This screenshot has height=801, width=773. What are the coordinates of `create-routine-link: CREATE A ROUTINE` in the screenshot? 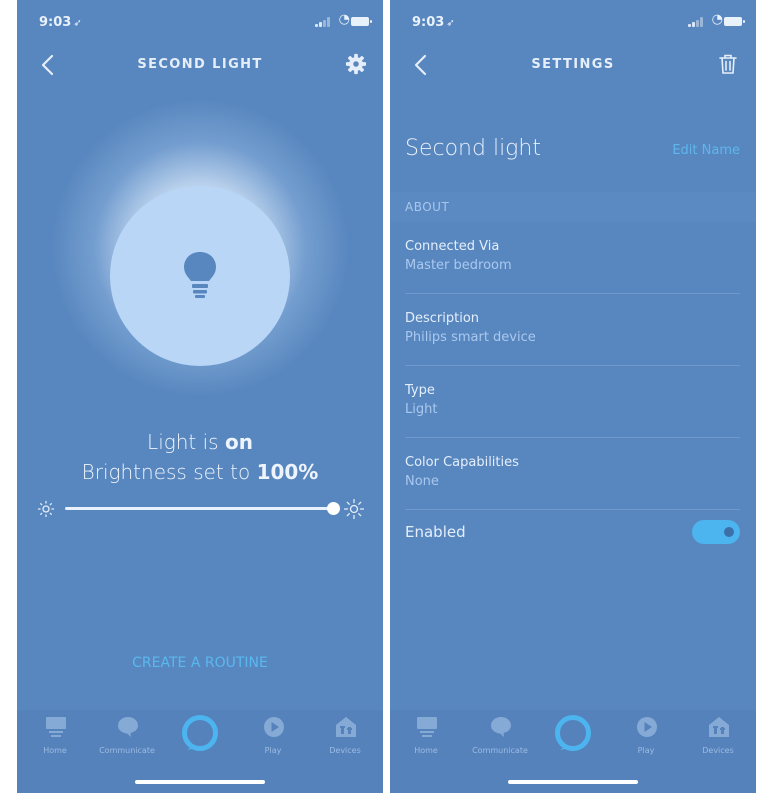 It's located at (200, 663).